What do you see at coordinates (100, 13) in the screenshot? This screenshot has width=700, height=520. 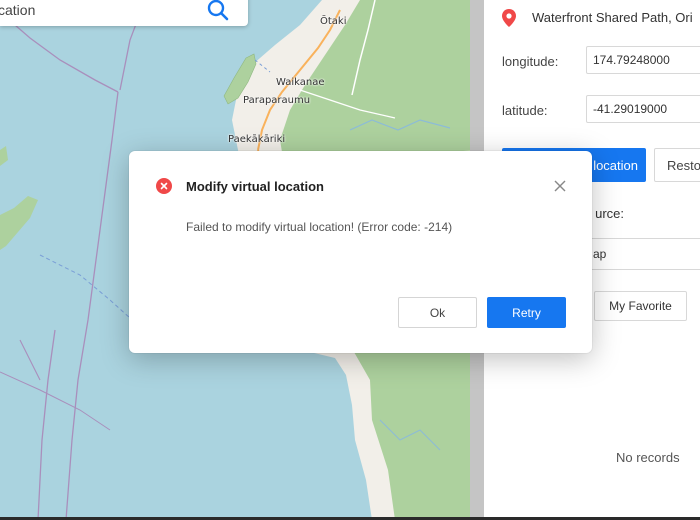 I see `location-search-input` at bounding box center [100, 13].